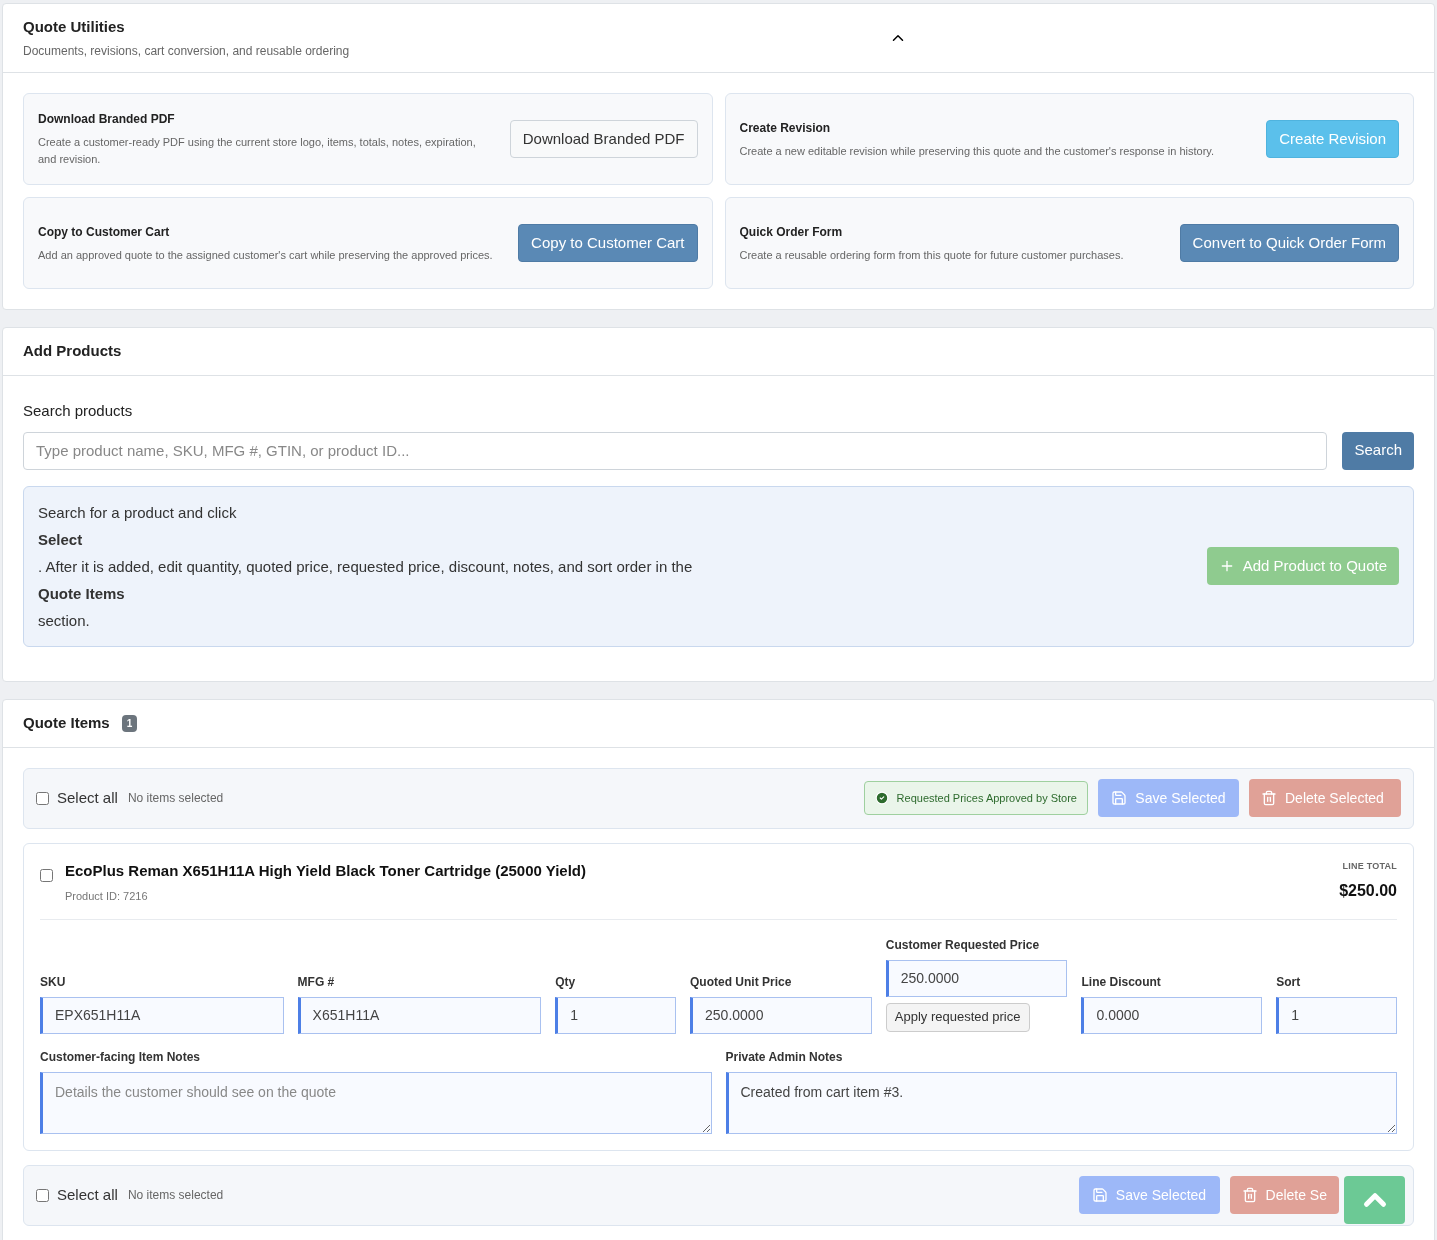  I want to click on help-text: . After it is added, edit quantity, quoted price, requested price, discount, notes, and sort order in the, so click(366, 566).